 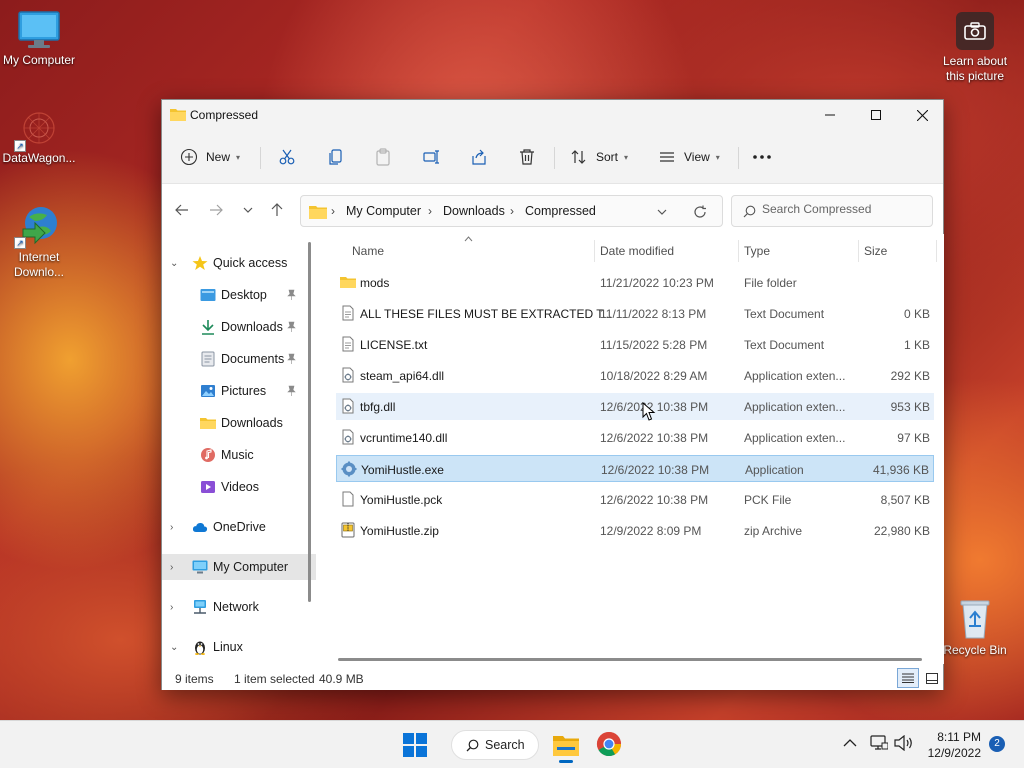 What do you see at coordinates (773, 531) in the screenshot?
I see `file-type: zip Archive` at bounding box center [773, 531].